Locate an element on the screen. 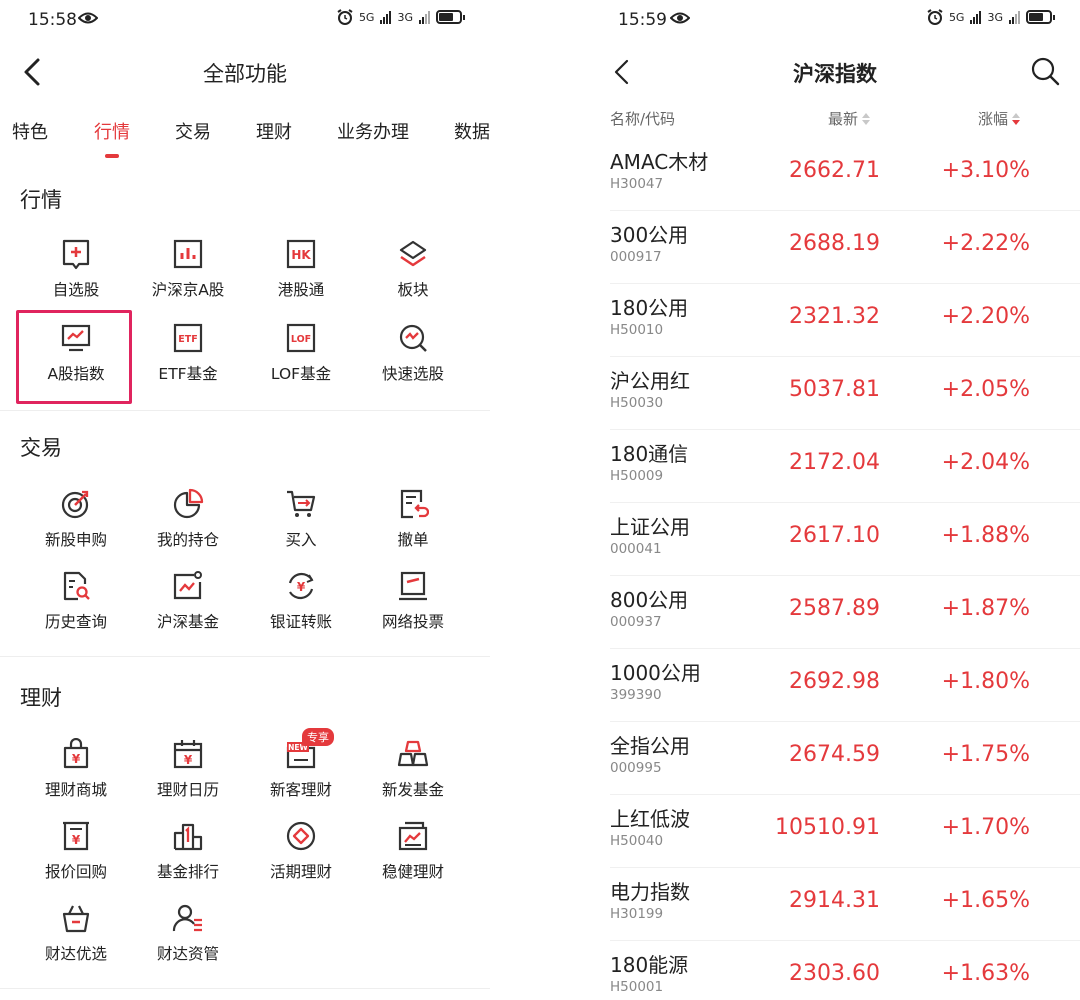 Image resolution: width=1080 pixels, height=1000 pixels. grid-item-quick-pick: 快速选股 is located at coordinates (413, 357).